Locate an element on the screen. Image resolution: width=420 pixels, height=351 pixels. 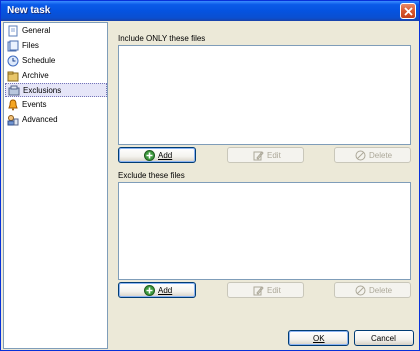
cancel-button-label: Cancel is located at coordinates (383, 338).